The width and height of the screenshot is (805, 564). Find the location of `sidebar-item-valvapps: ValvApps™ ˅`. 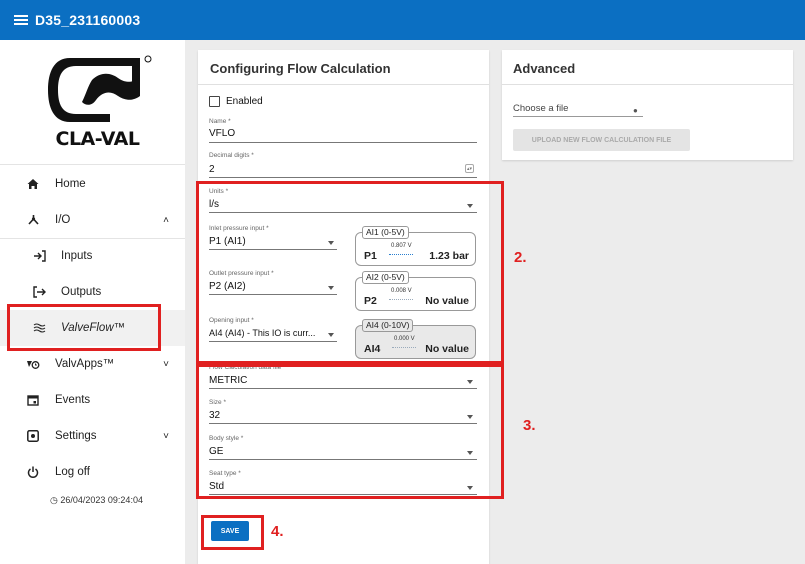

sidebar-item-valvapps: ValvApps™ ˅ is located at coordinates (92, 364).